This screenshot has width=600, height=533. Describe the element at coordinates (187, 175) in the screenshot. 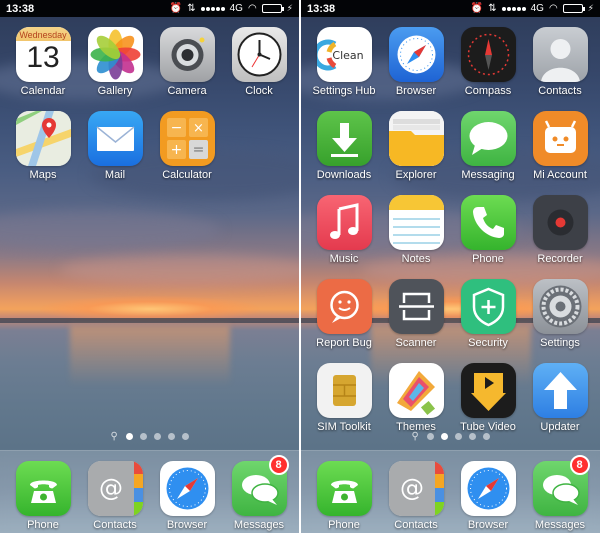

I see `app-label: Calculator` at that location.